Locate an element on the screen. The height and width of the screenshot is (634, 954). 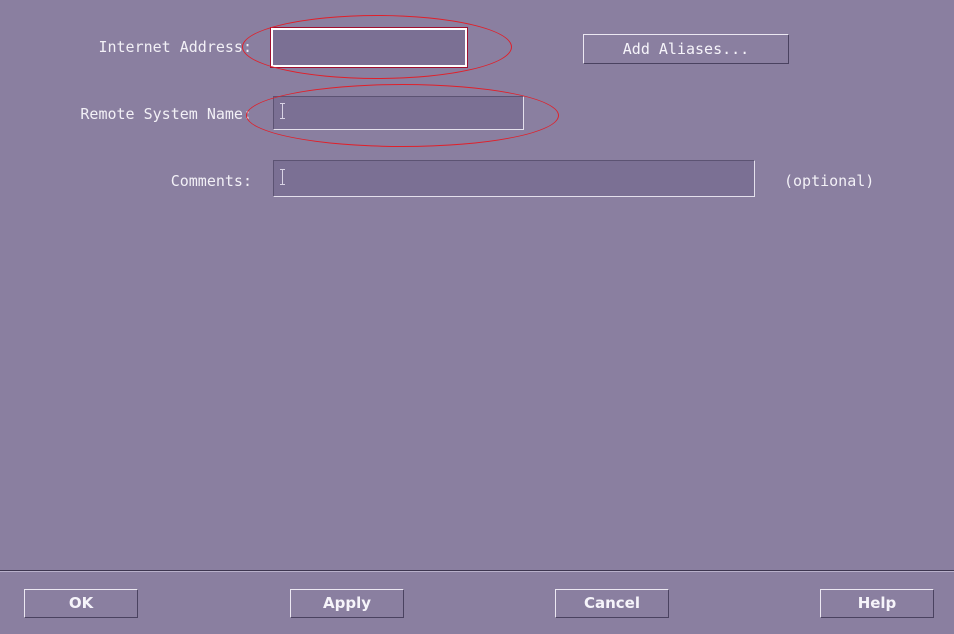
apply-button: Apply is located at coordinates (347, 603).